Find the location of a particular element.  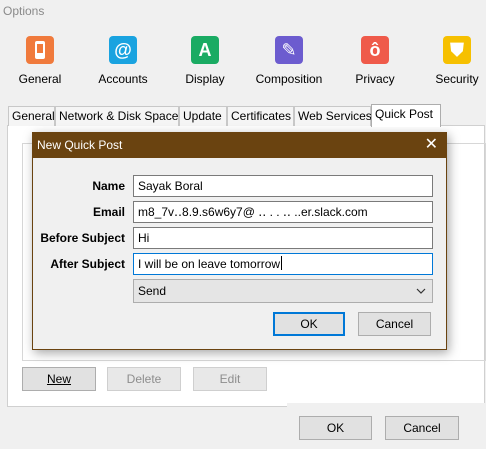

new-button: New is located at coordinates (59, 379).